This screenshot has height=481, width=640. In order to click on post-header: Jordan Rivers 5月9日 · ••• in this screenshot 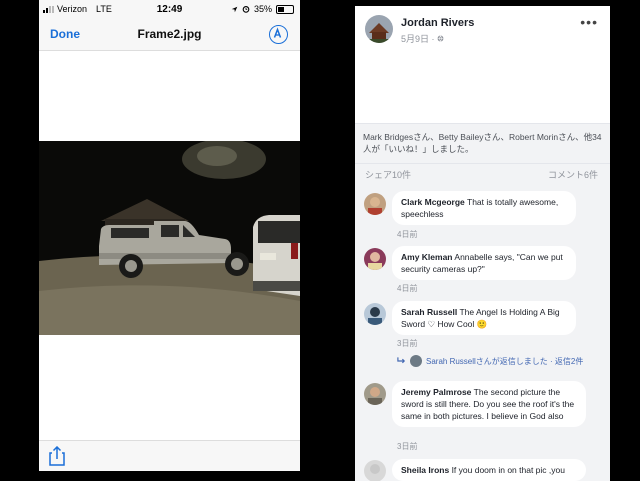, I will do `click(482, 64)`.